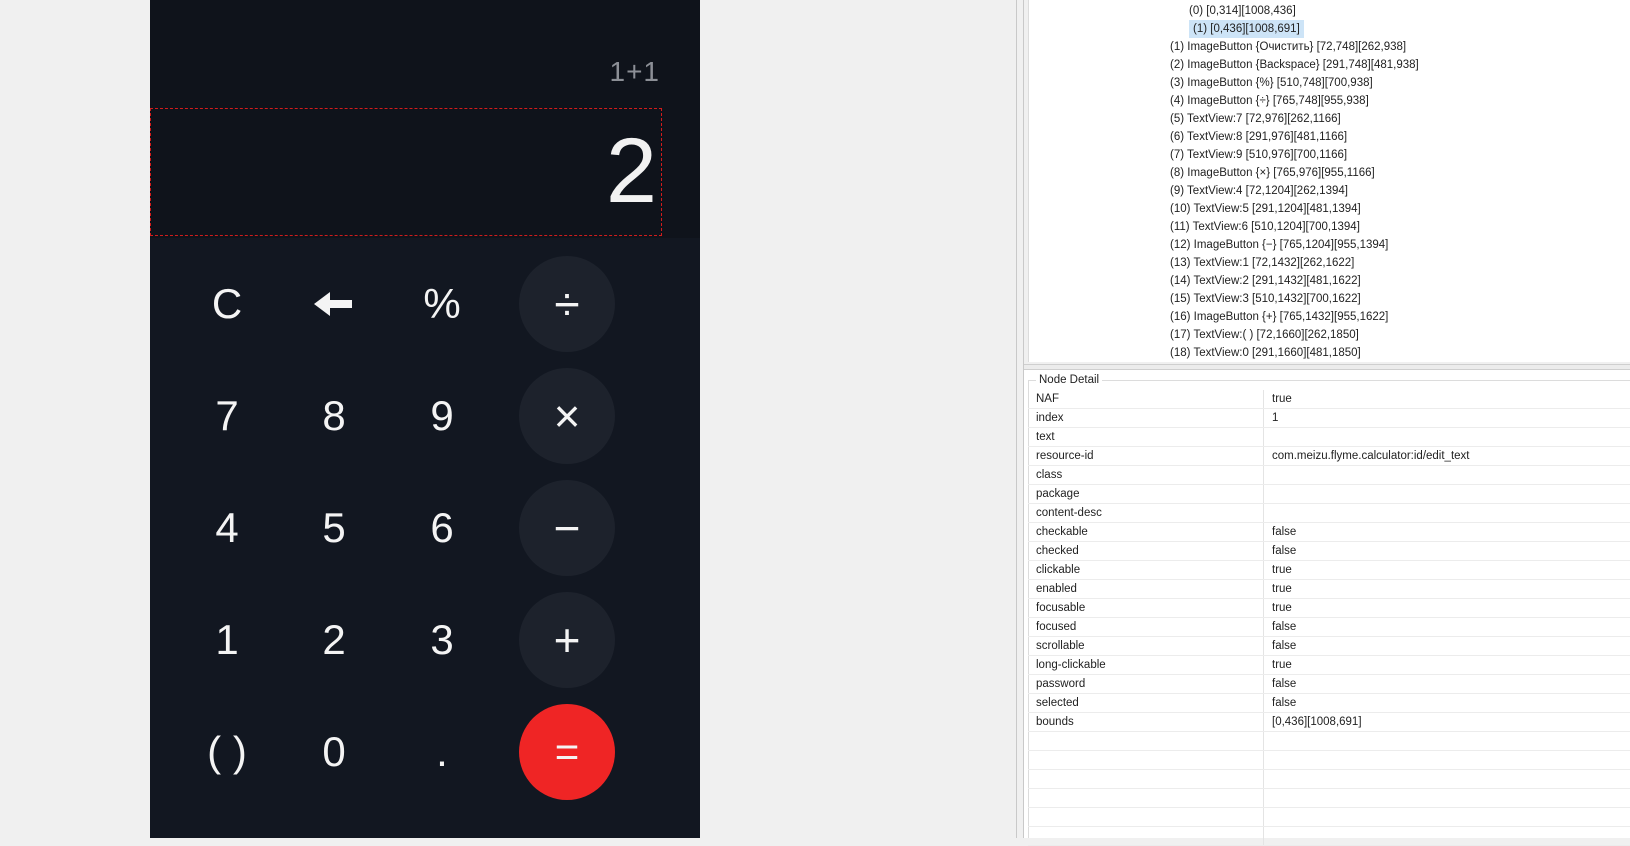 The width and height of the screenshot is (1630, 846). What do you see at coordinates (1272, 173) in the screenshot?
I see `tree-node: (8) ImageButton {×} [765,976][955,1166]` at bounding box center [1272, 173].